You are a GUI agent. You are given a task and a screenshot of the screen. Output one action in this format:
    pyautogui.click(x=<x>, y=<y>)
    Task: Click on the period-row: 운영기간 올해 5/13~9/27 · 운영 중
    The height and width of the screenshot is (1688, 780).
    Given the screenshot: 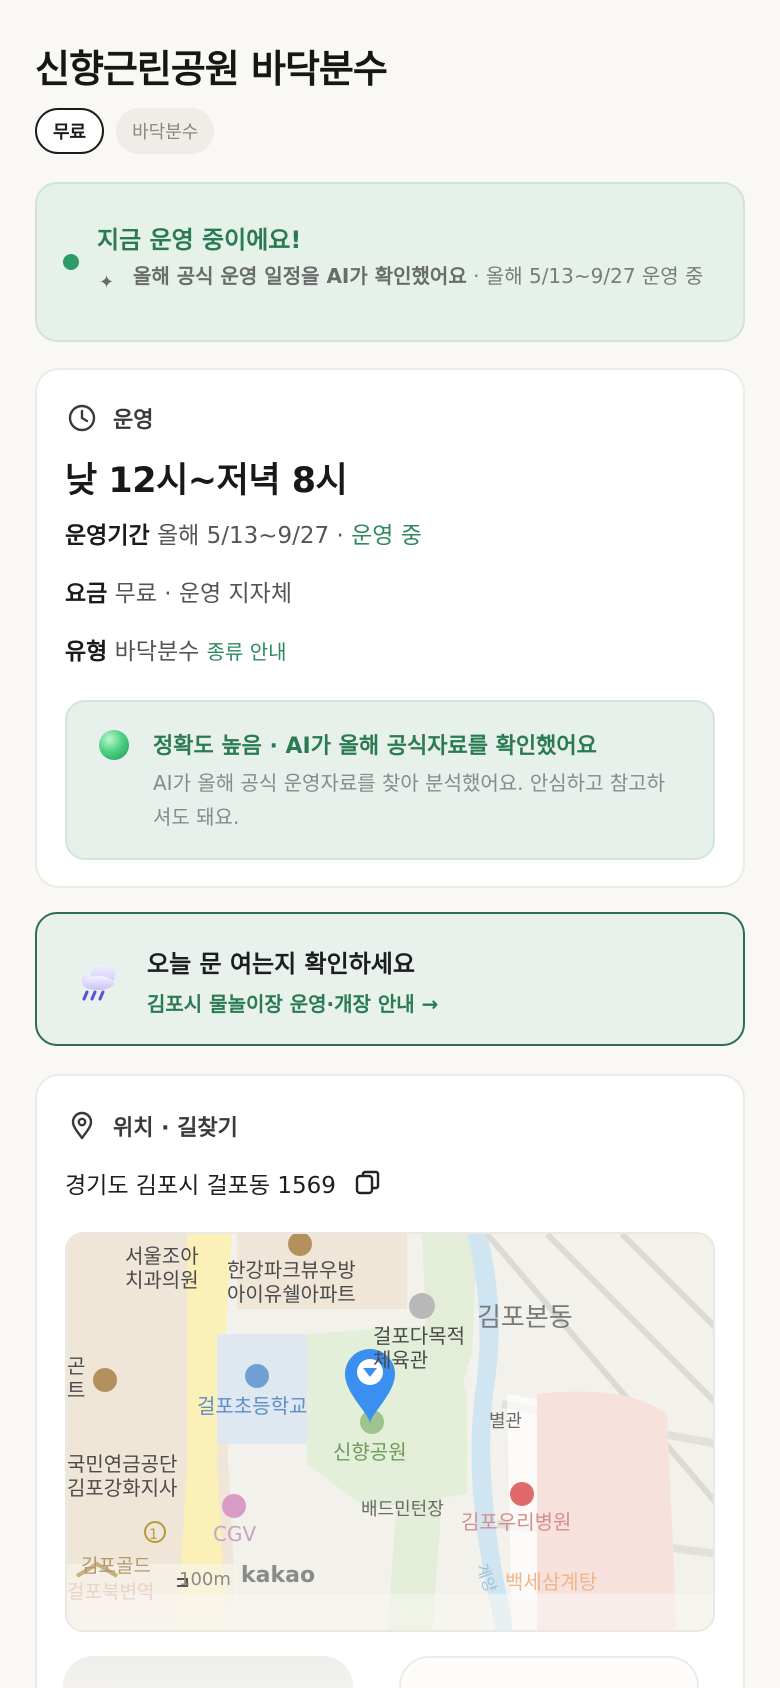 What is the action you would take?
    pyautogui.click(x=243, y=533)
    